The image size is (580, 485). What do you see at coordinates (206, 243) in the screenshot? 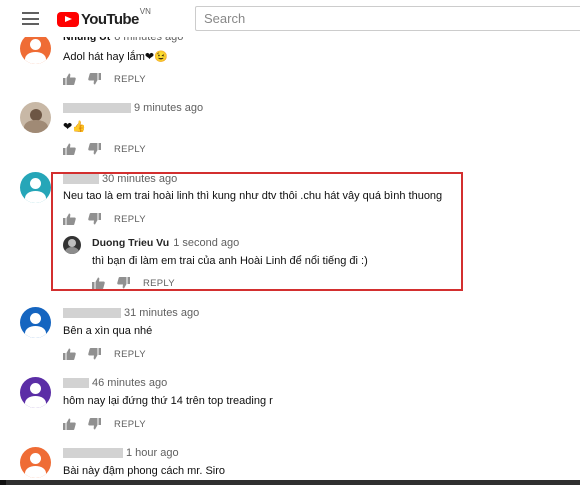
I see `reply-time: 1 second ago` at bounding box center [206, 243].